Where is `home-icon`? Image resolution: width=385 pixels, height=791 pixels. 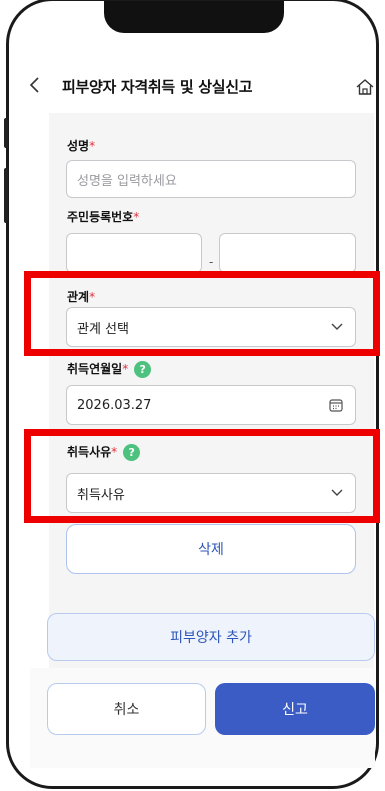
home-icon is located at coordinates (365, 87).